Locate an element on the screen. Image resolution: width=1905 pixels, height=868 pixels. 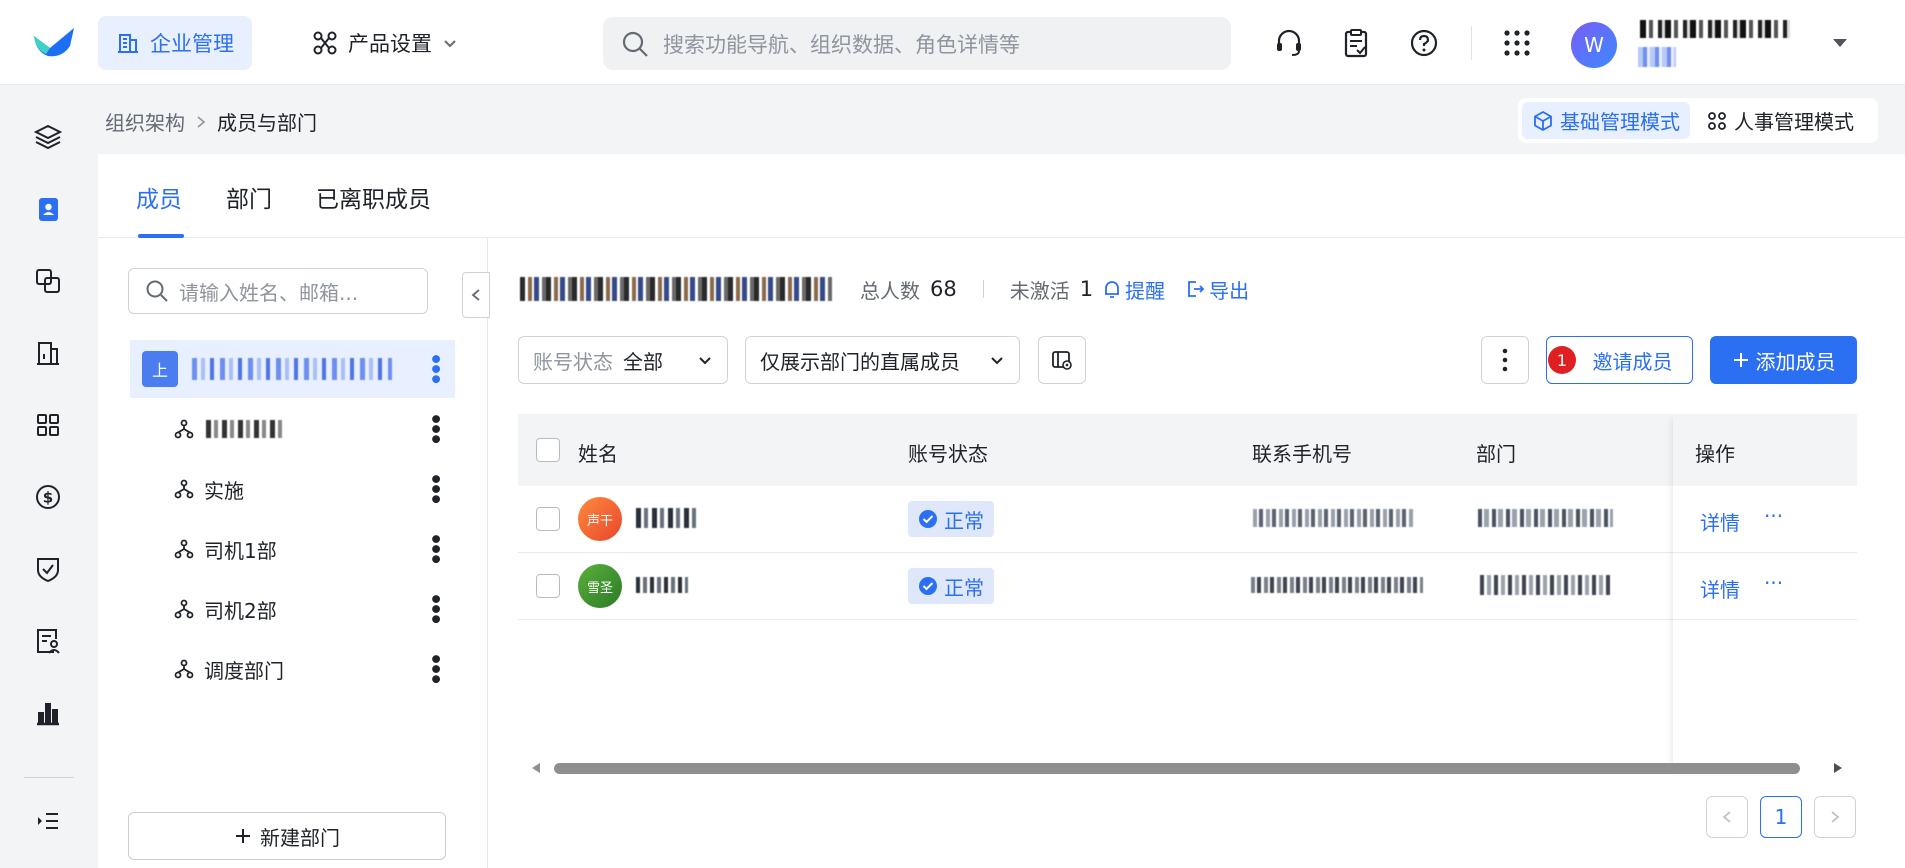
global-search-input: 搜索功能导航、组织数据、角色详情等 is located at coordinates (917, 43).